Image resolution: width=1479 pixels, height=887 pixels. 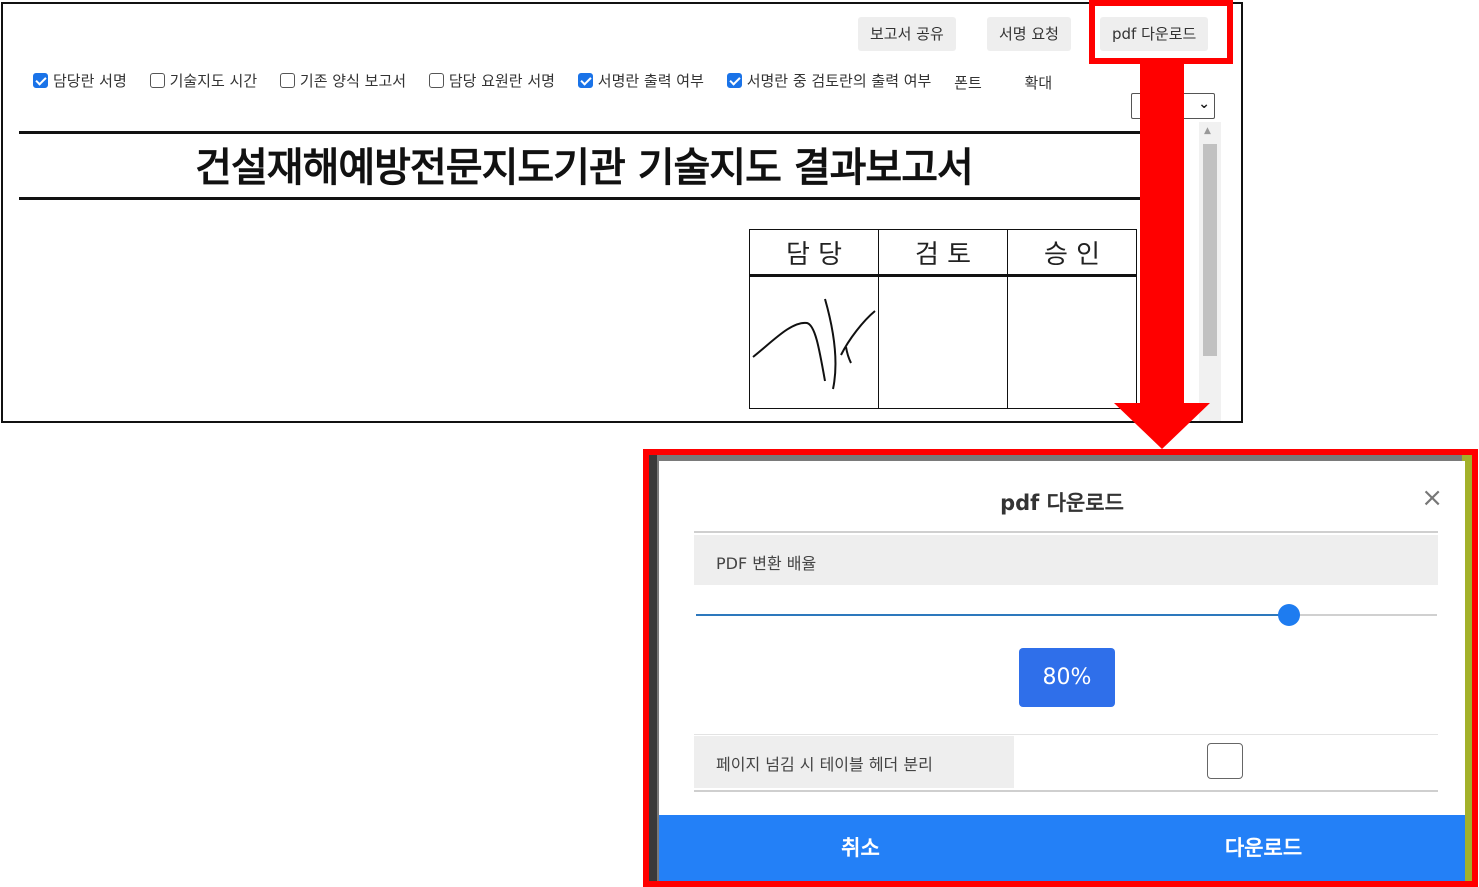 What do you see at coordinates (1161, 32) in the screenshot?
I see `highlight-box` at bounding box center [1161, 32].